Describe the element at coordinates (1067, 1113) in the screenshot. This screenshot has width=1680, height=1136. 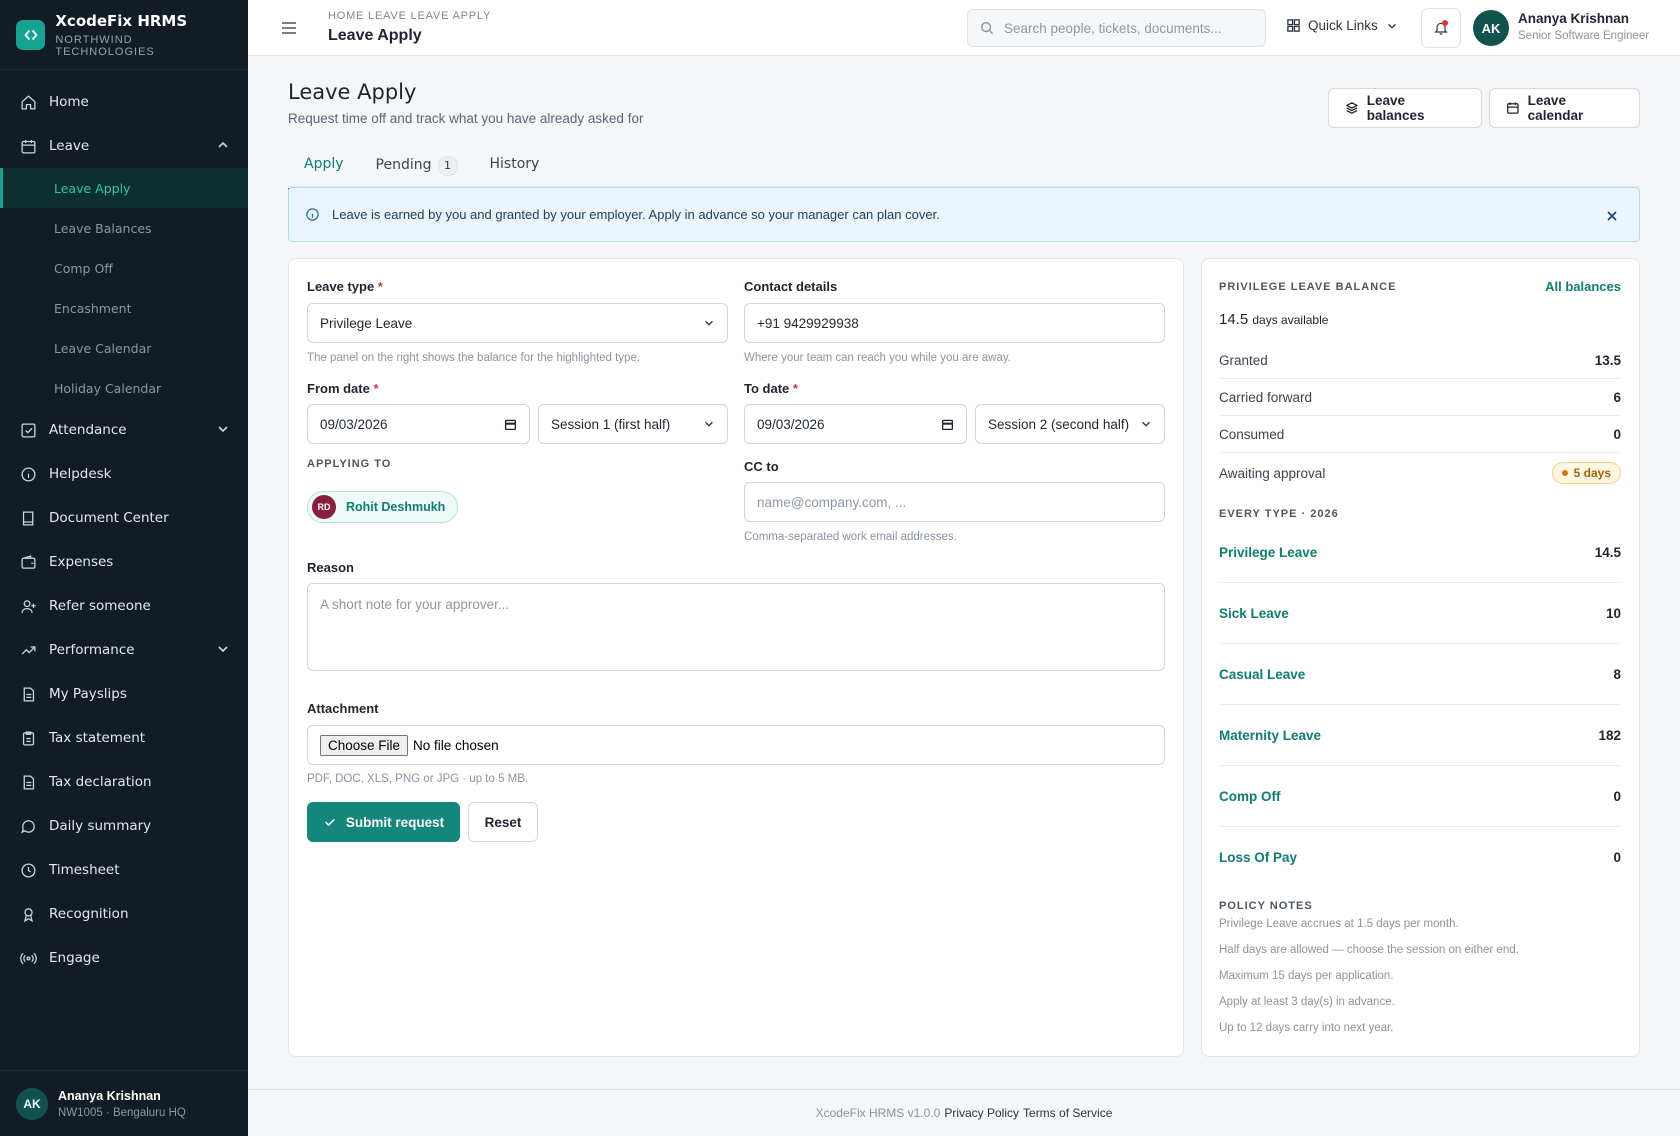
I see `terms-link: Terms of Service` at that location.